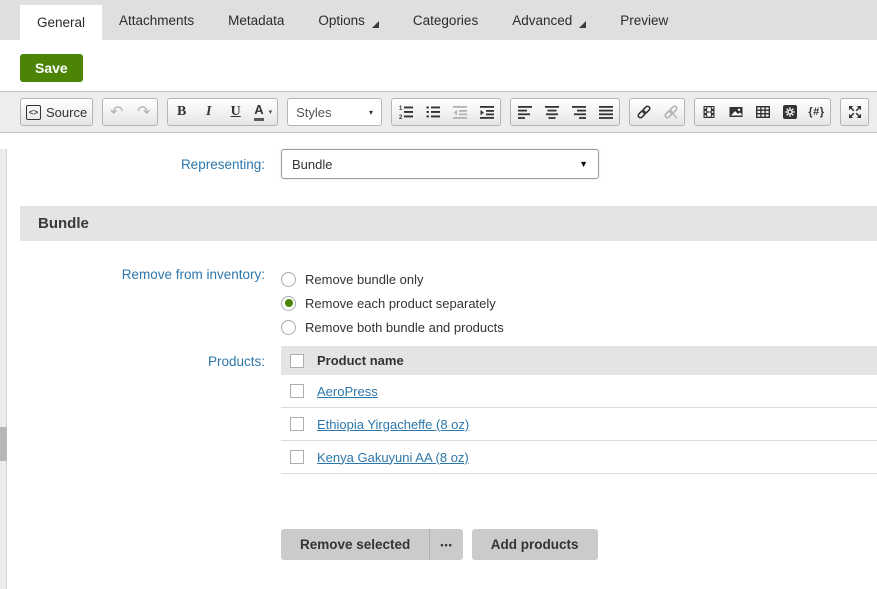  I want to click on more-actions-button: •••, so click(446, 544).